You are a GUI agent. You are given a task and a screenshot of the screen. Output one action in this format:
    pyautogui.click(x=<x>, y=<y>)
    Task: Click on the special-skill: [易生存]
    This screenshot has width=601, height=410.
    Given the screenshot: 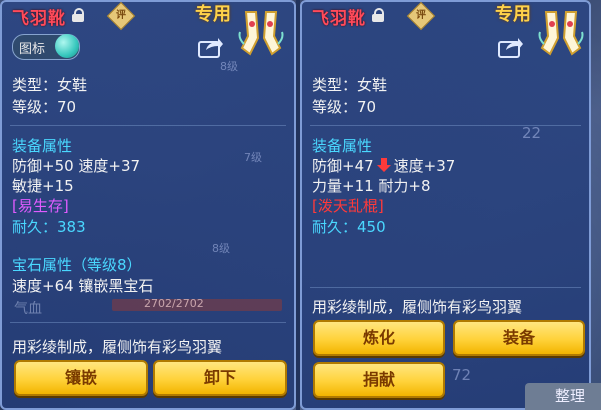 What is the action you would take?
    pyautogui.click(x=40, y=206)
    